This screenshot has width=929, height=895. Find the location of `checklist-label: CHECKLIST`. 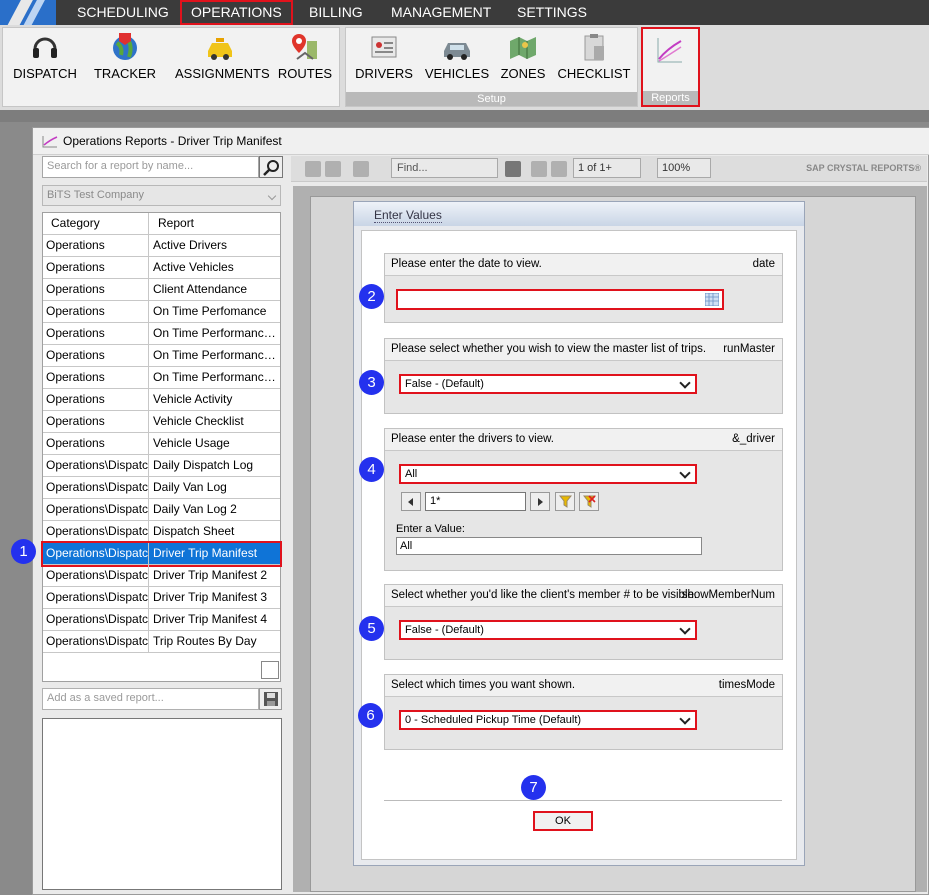

checklist-label: CHECKLIST is located at coordinates (594, 73).